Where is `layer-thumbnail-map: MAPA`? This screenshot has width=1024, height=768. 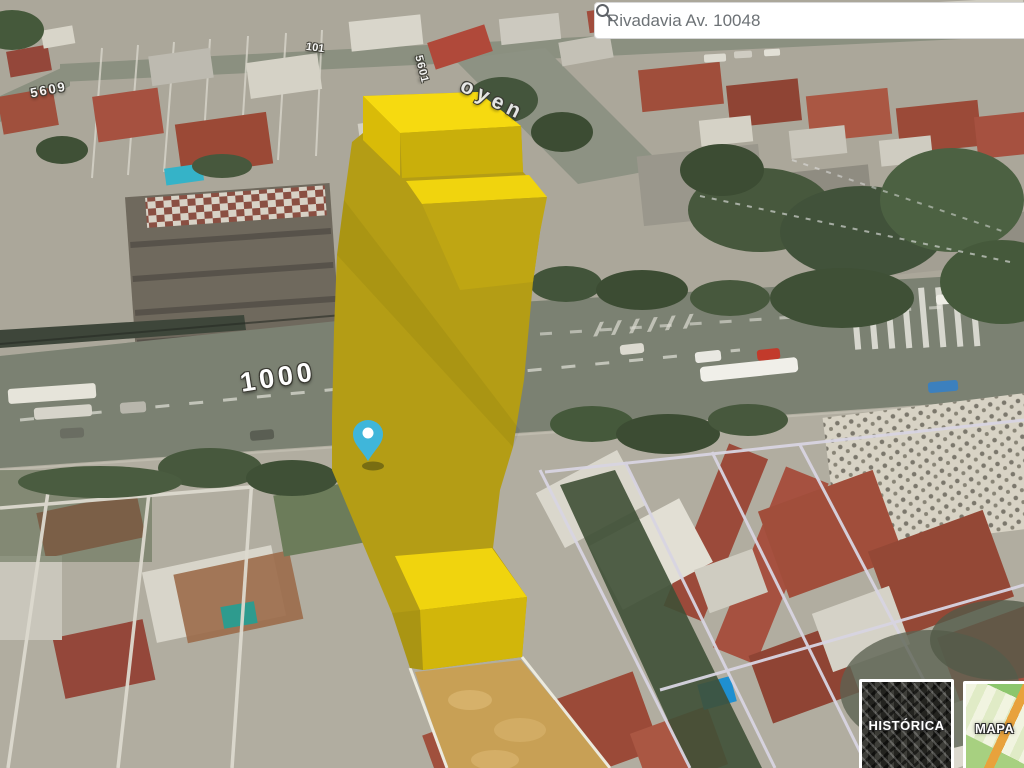 layer-thumbnail-map: MAPA is located at coordinates (993, 724).